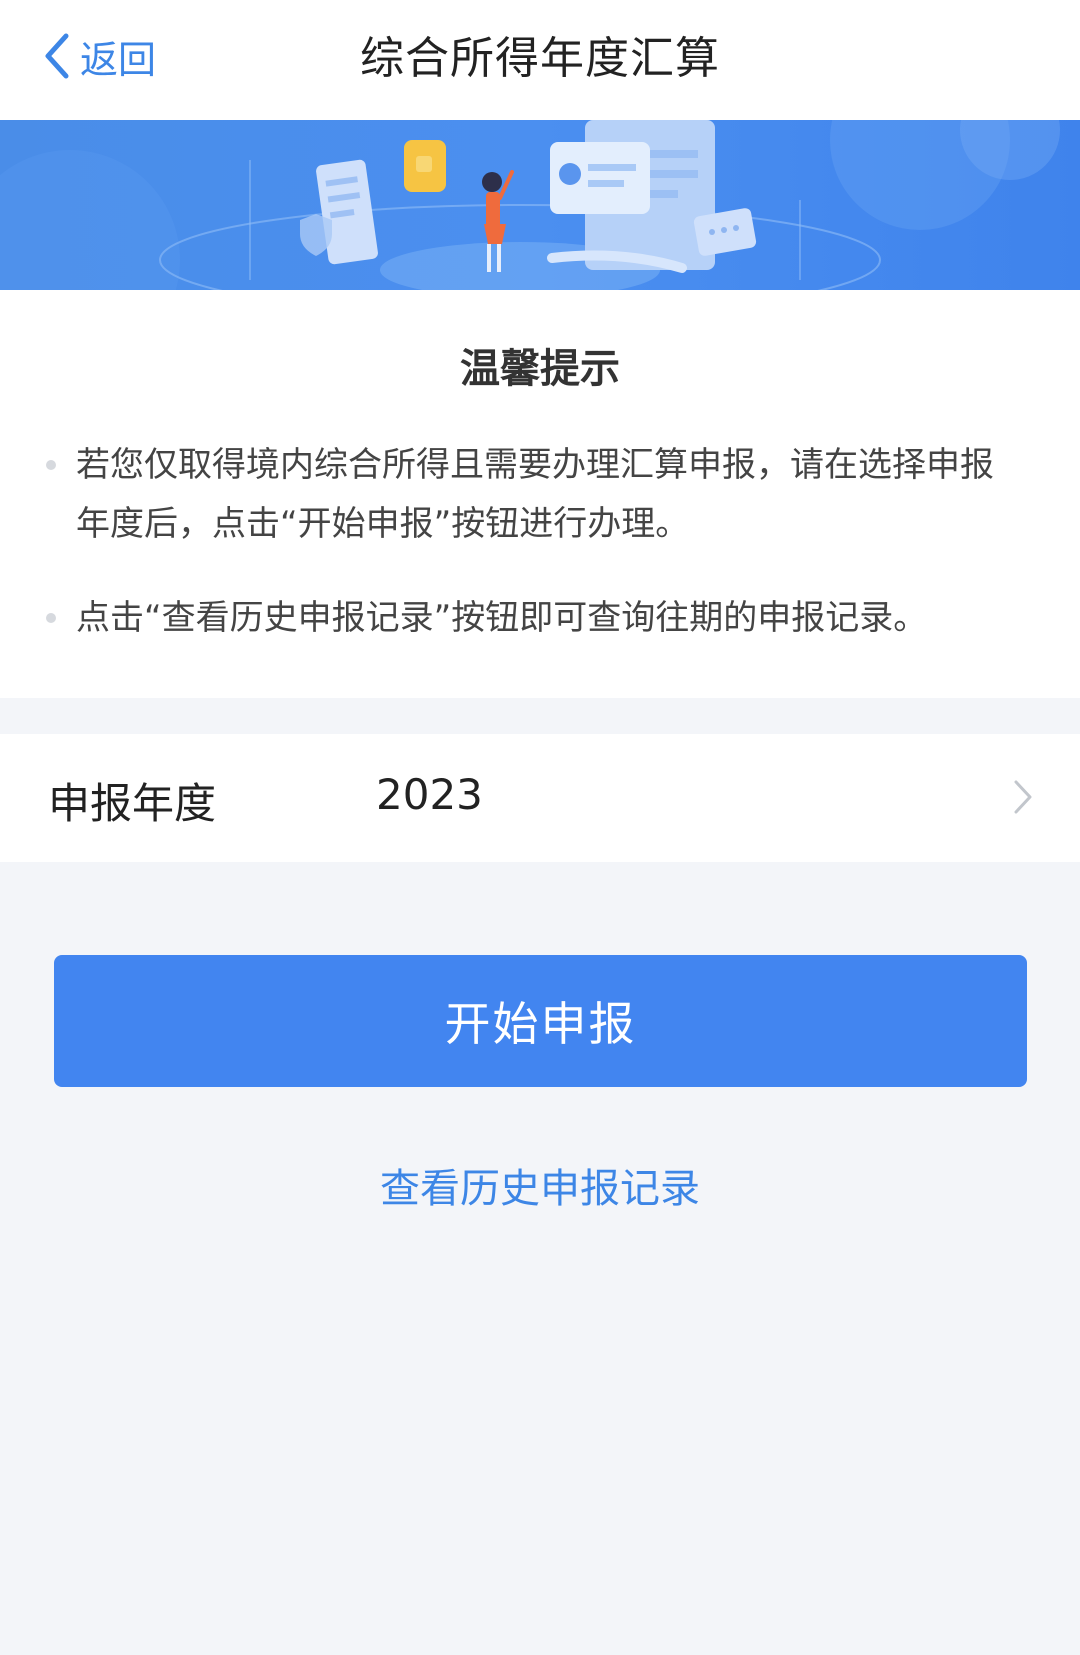 The width and height of the screenshot is (1080, 1655). I want to click on navigation-bar: 返回 综合所得年度汇算, so click(540, 60).